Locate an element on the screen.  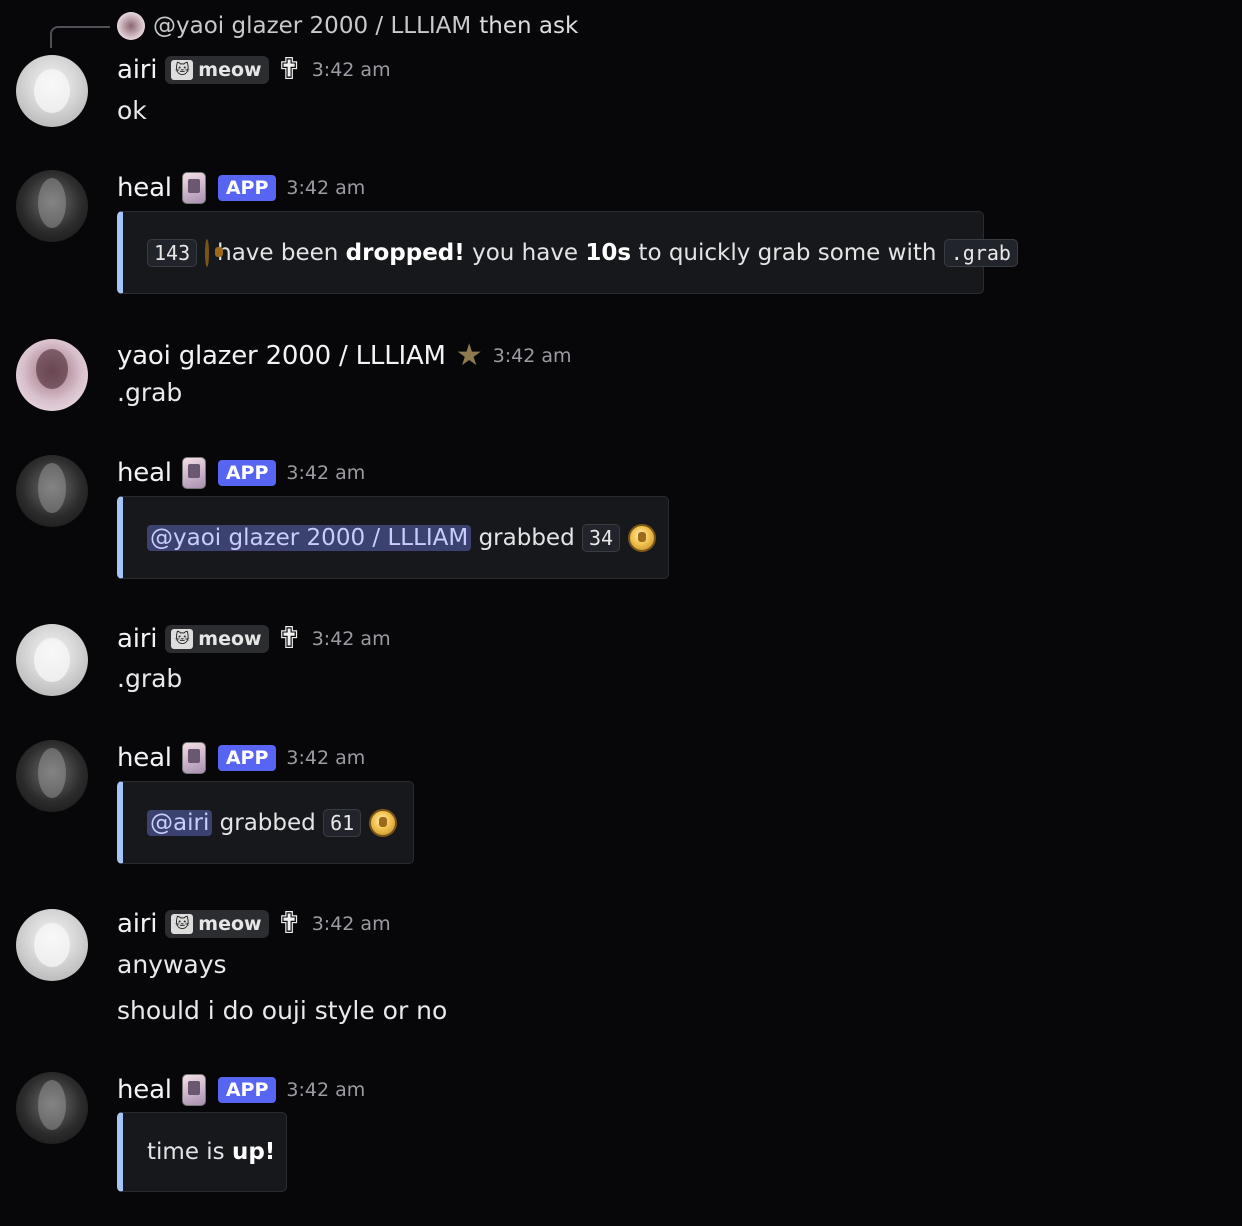
embed-text: time is is located at coordinates (186, 1152).